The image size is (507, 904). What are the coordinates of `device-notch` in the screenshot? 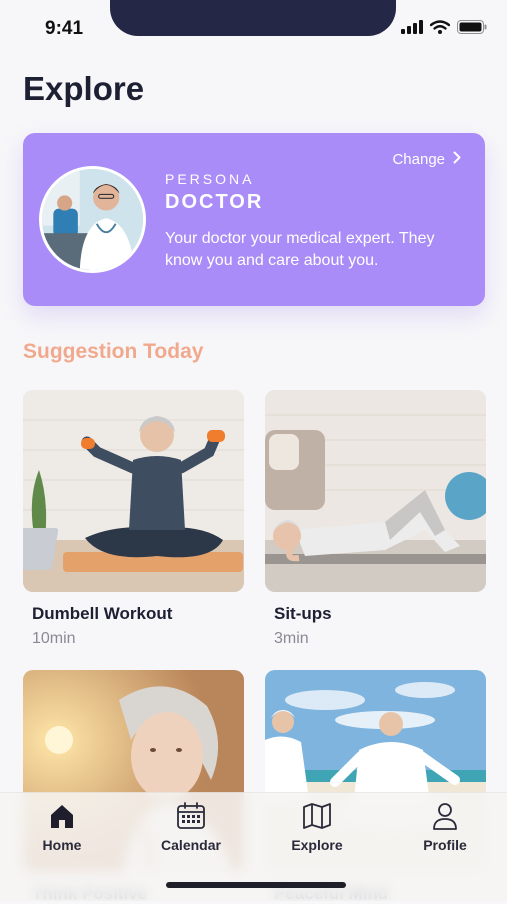 It's located at (253, 18).